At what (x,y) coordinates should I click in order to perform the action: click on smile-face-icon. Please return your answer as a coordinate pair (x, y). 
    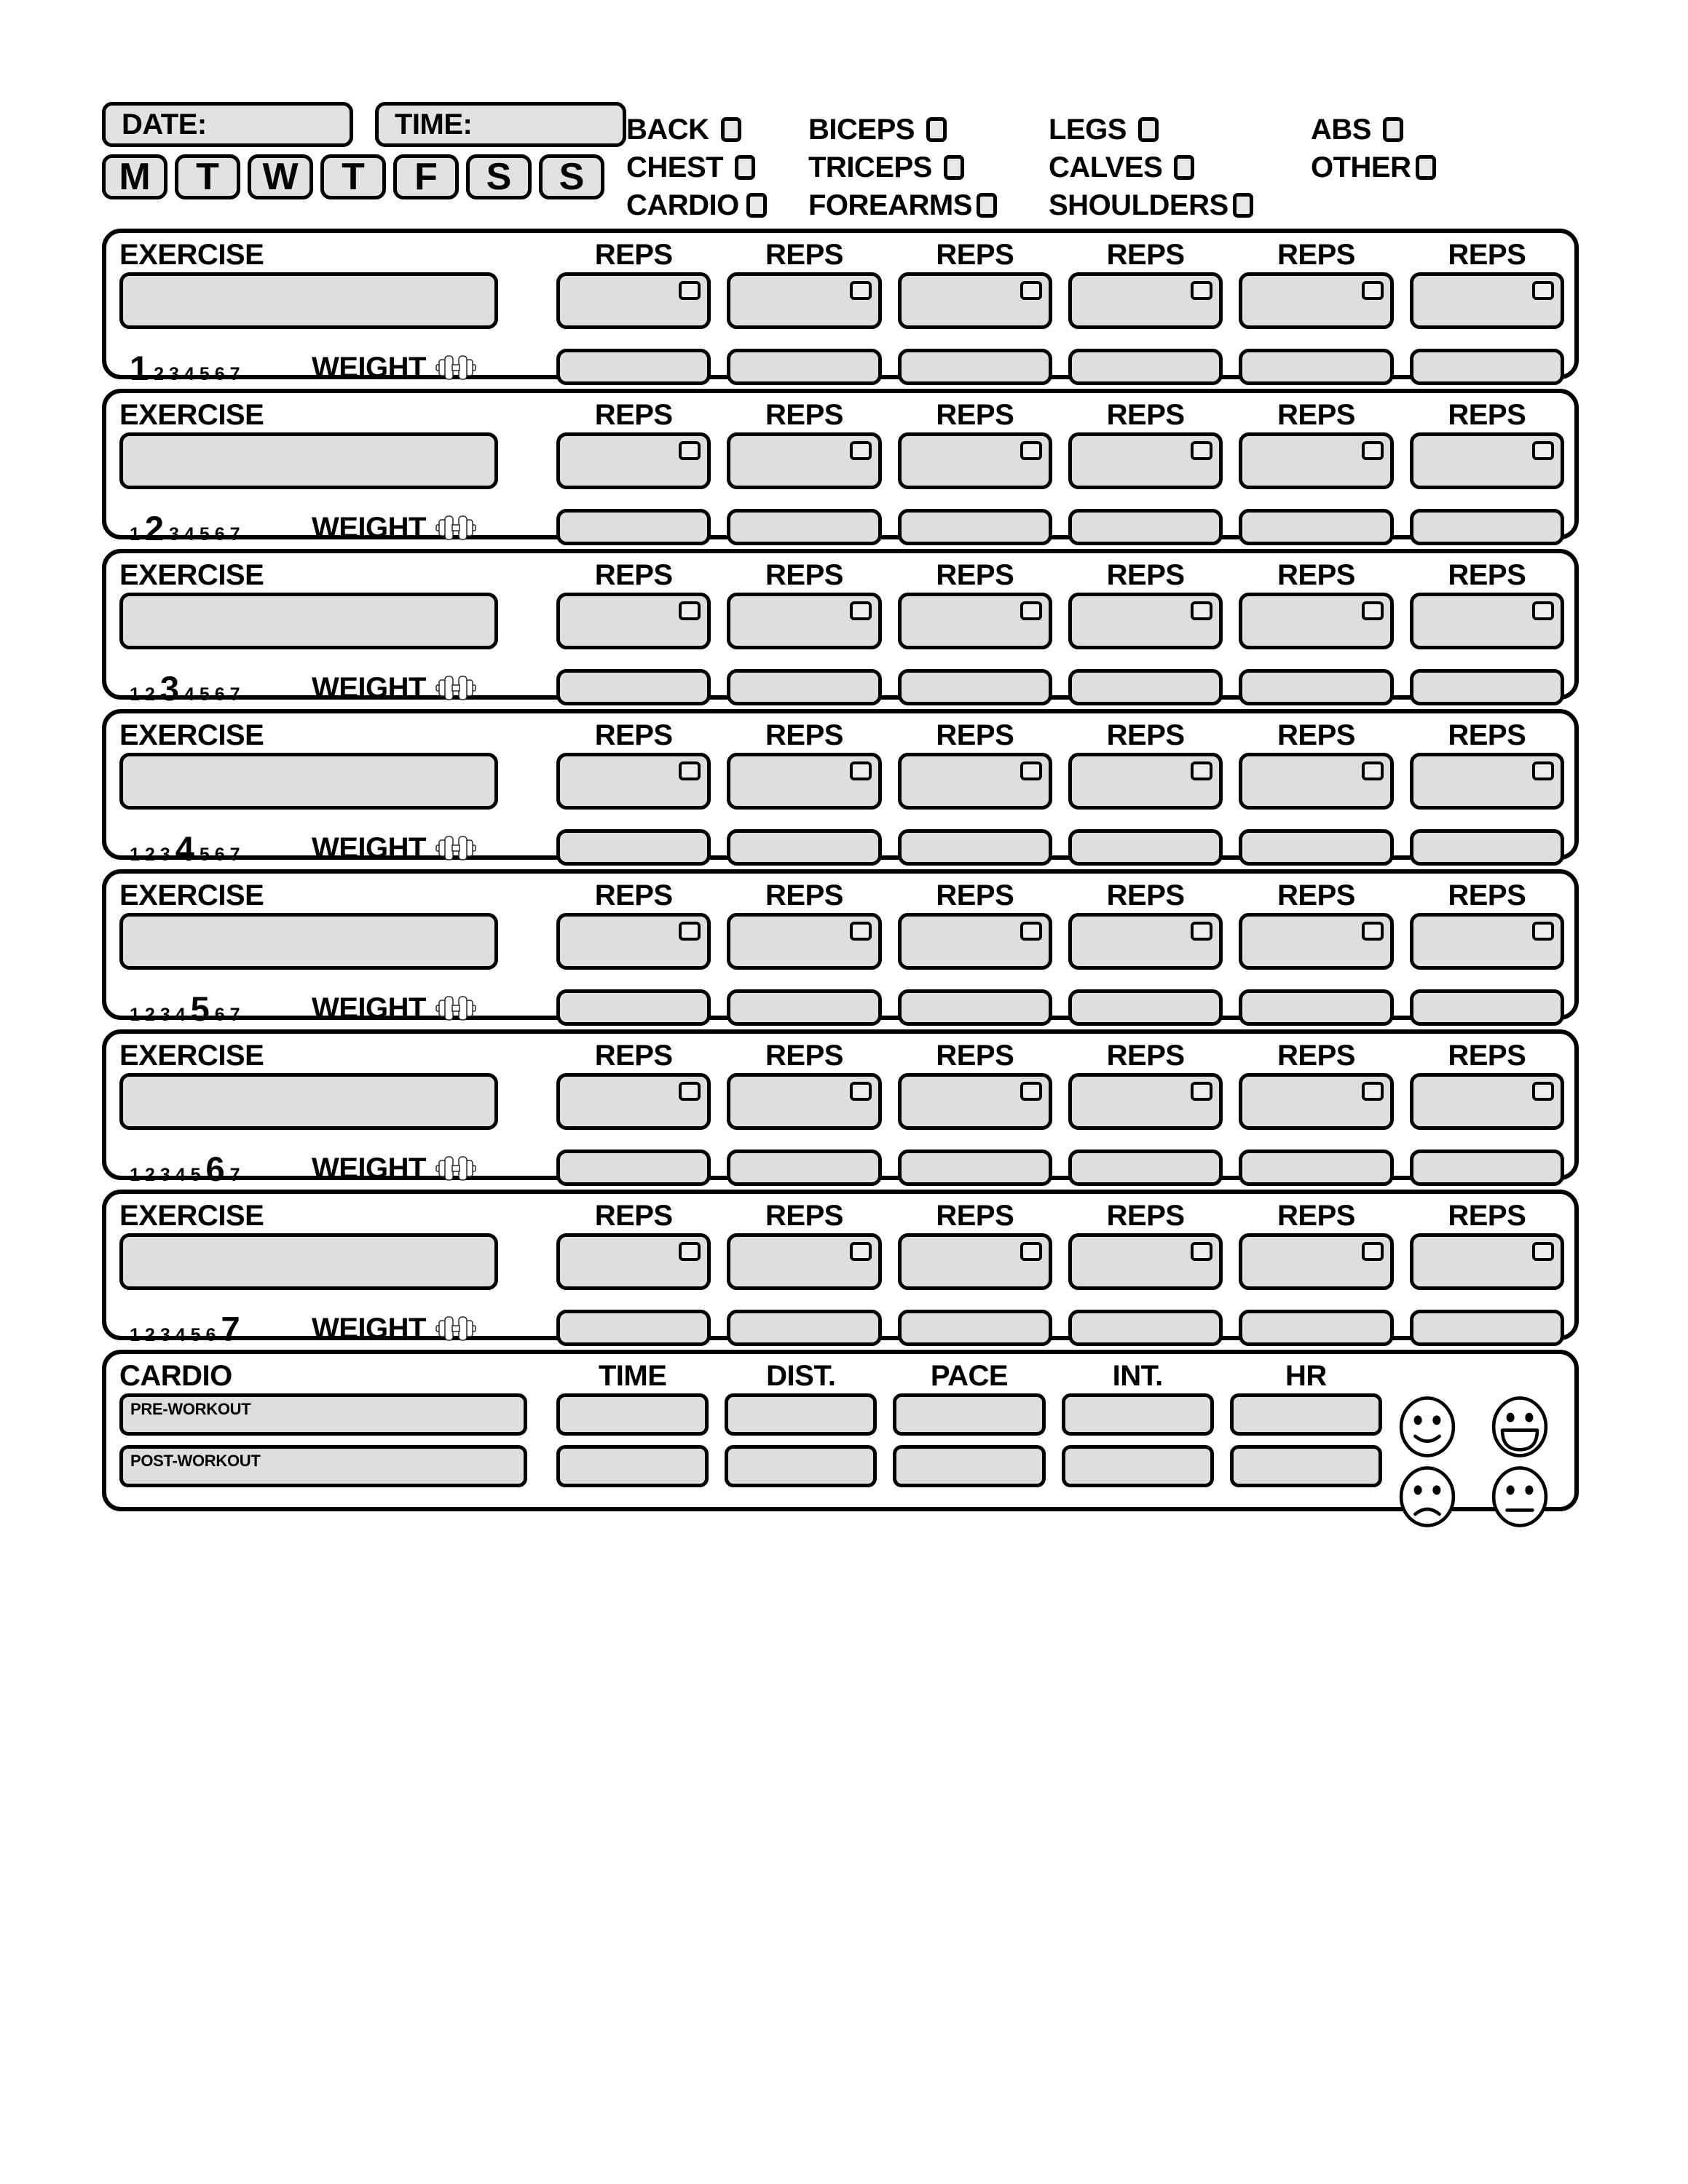
    Looking at the image, I should click on (1427, 1426).